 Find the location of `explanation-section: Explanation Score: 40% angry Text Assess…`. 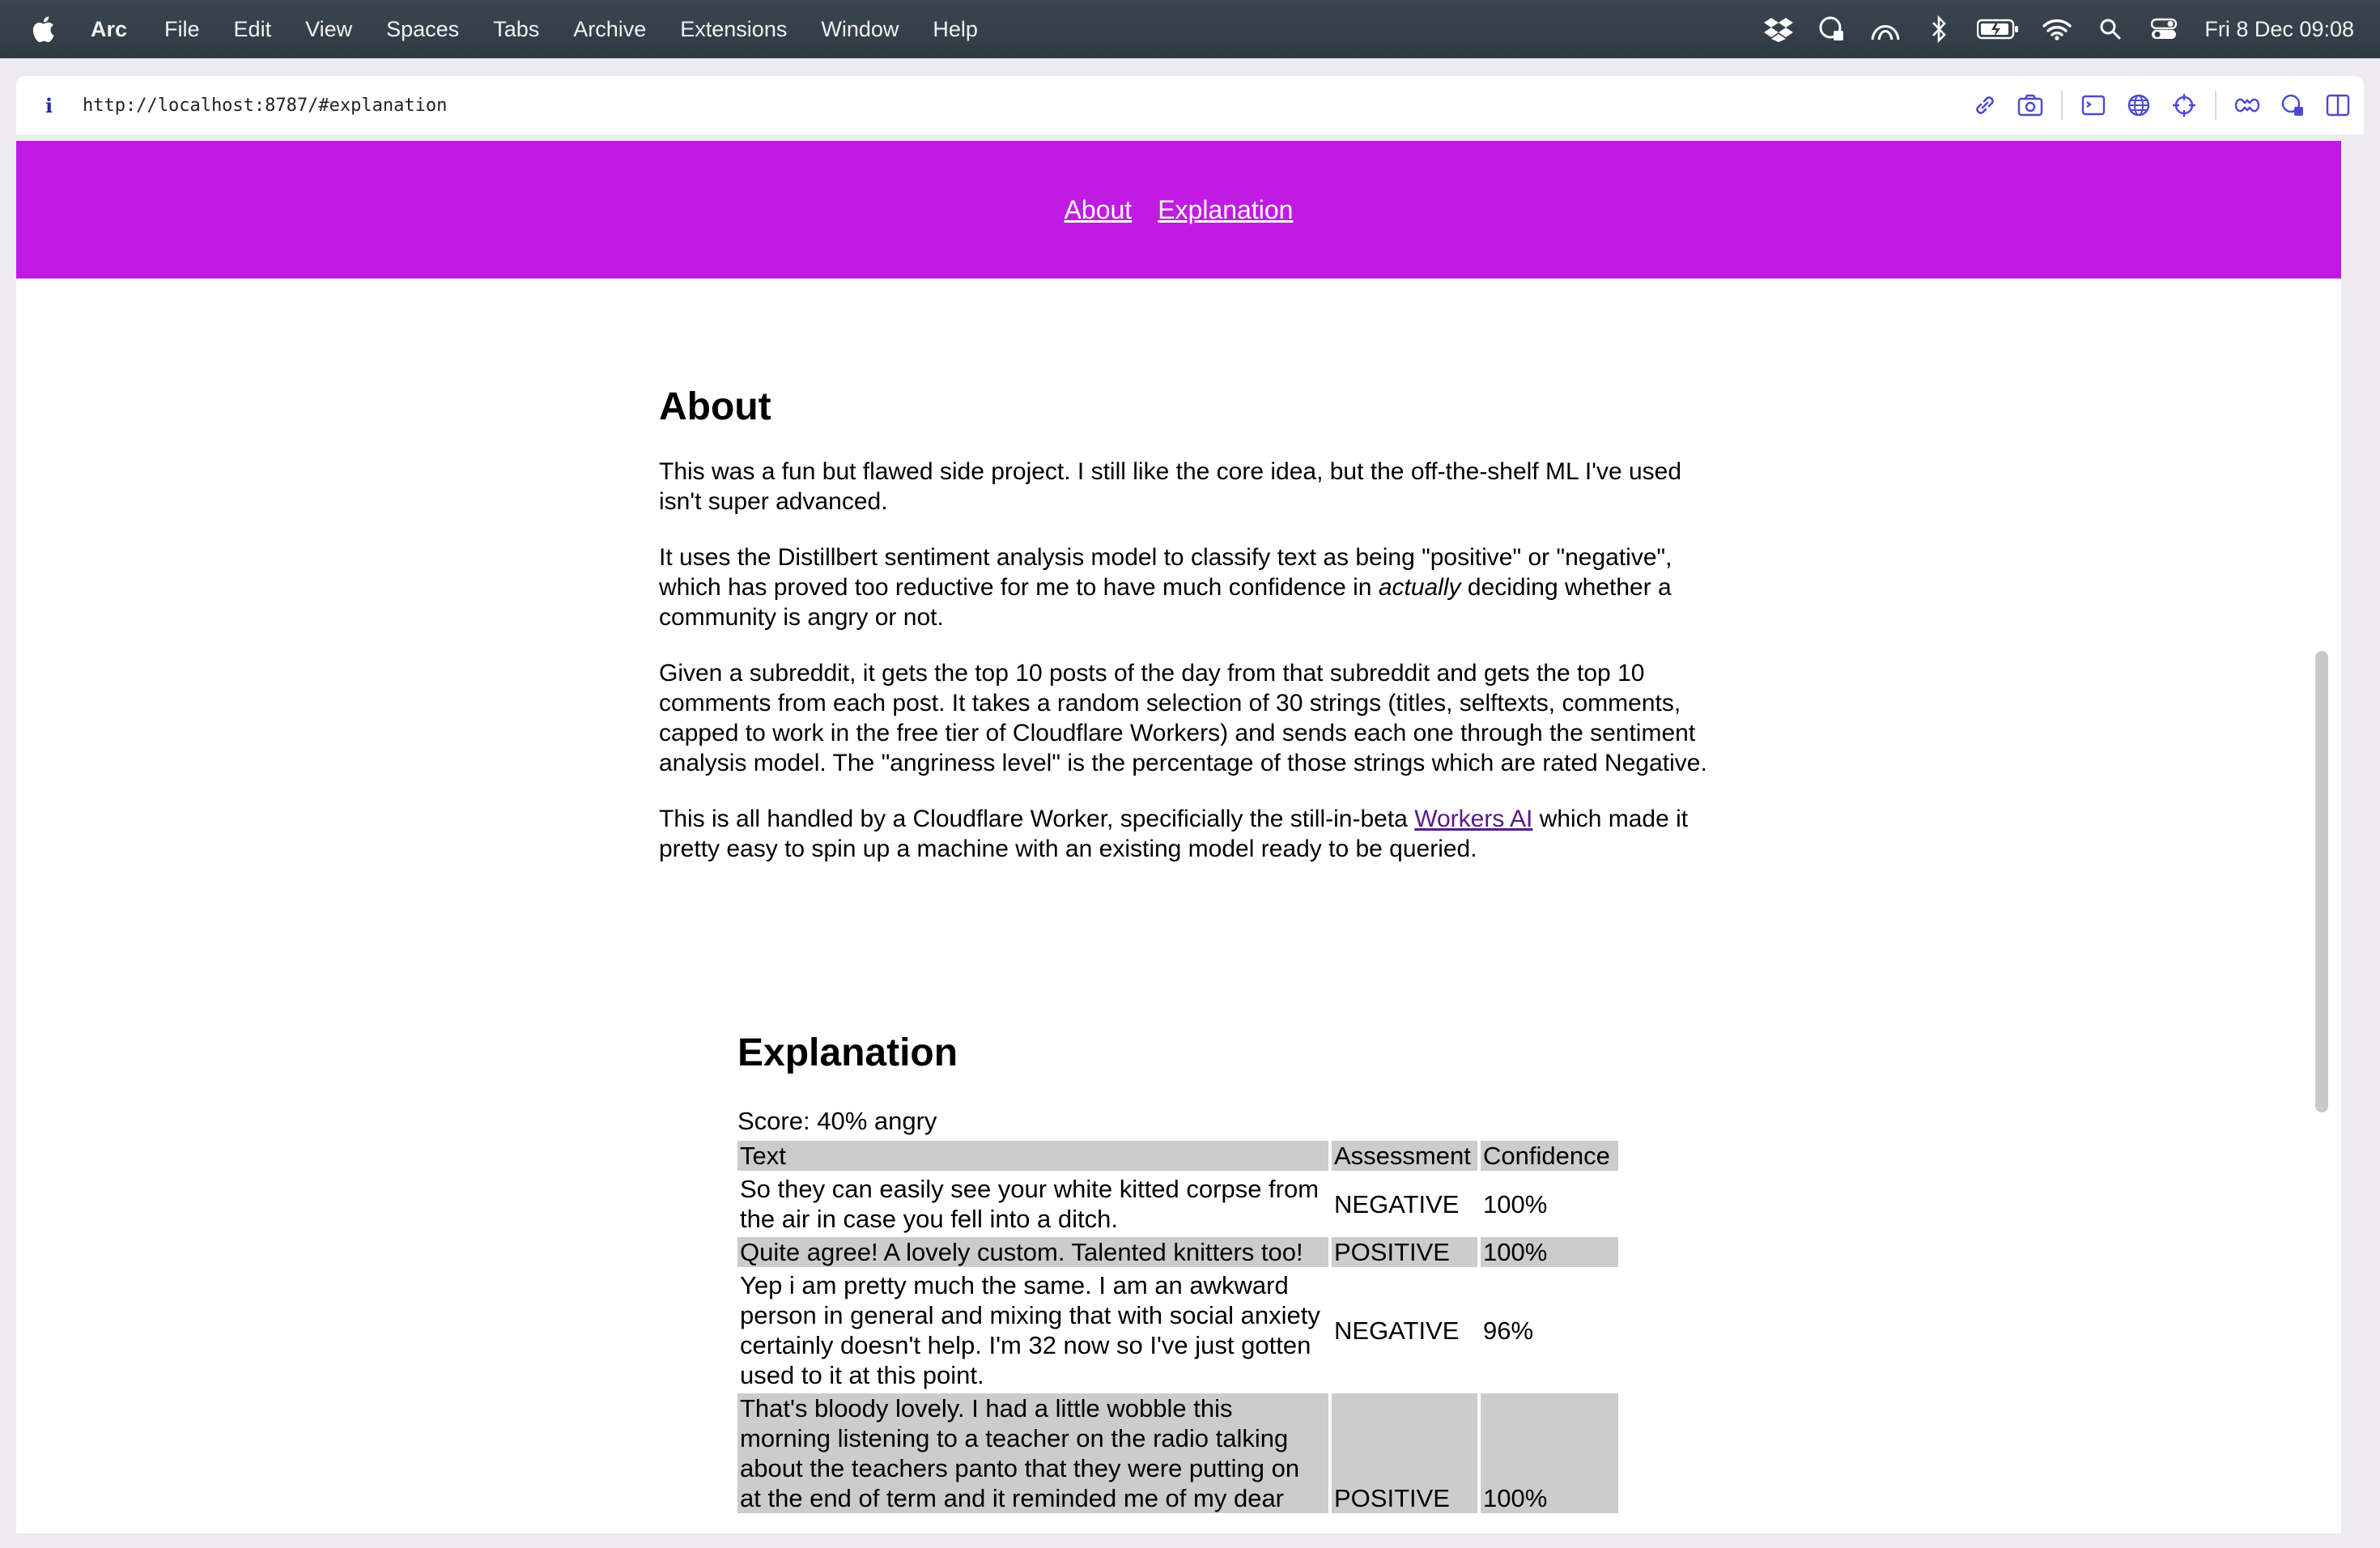

explanation-section: Explanation Score: 40% angry Text Assess… is located at coordinates (1182, 1273).